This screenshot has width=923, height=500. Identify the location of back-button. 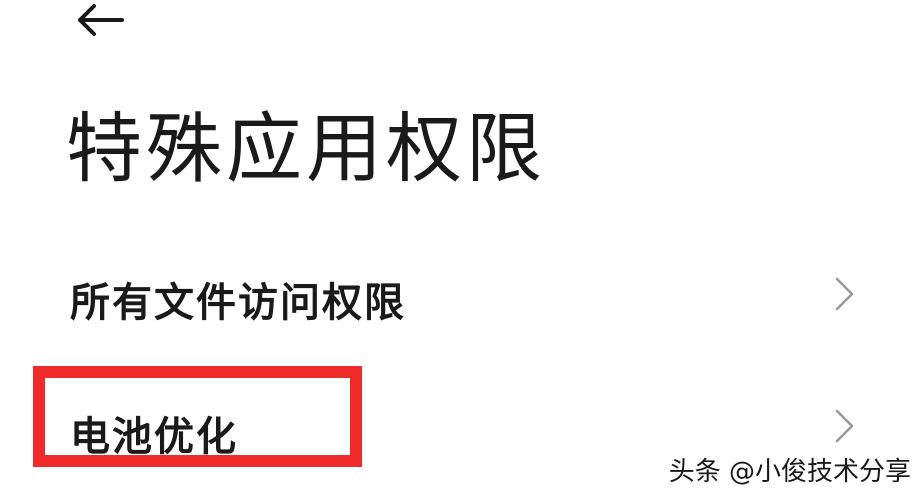
(100, 20).